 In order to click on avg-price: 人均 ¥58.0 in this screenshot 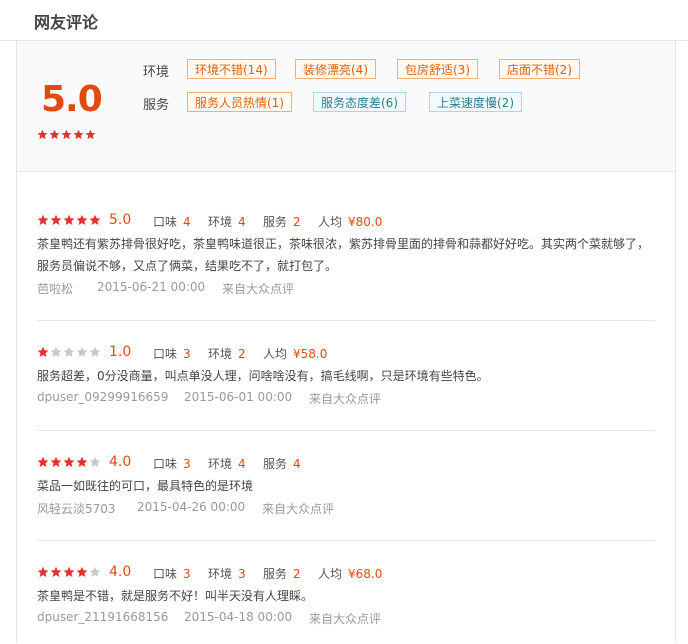, I will do `click(295, 354)`.